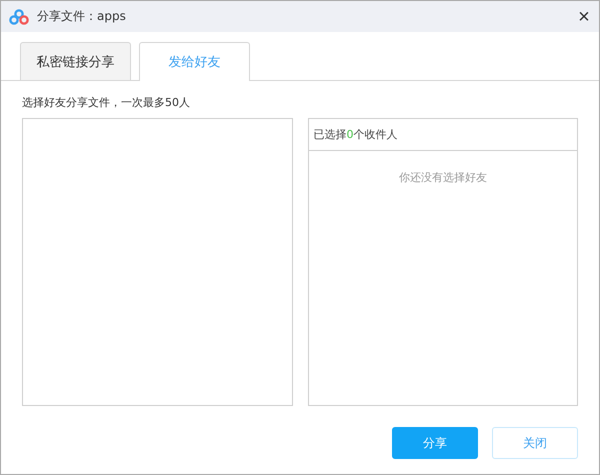 Image resolution: width=600 pixels, height=475 pixels. What do you see at coordinates (435, 443) in the screenshot?
I see `share-button: 分享` at bounding box center [435, 443].